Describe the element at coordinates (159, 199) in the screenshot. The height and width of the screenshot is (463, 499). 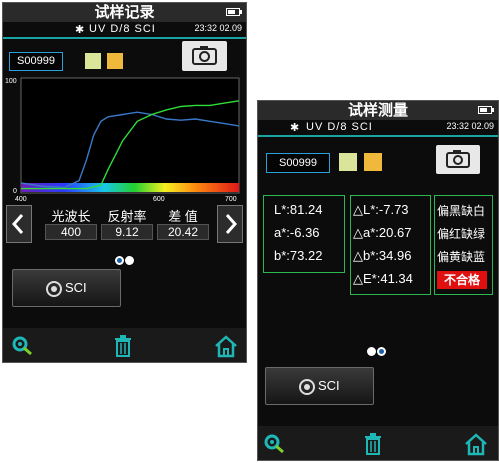
I see `x-tick-mid: 600` at that location.